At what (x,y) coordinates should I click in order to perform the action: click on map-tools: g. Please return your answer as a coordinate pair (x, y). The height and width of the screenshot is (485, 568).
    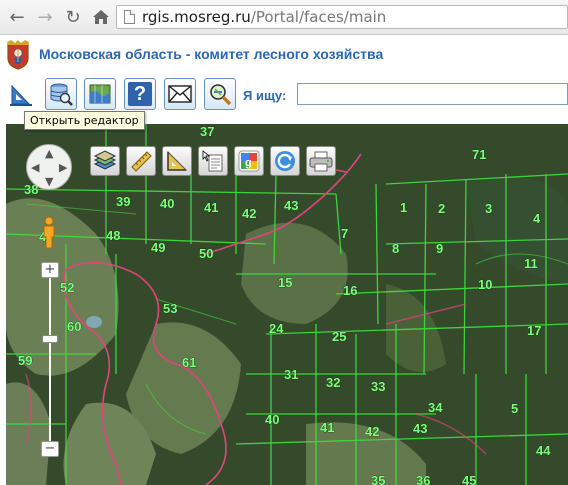
    Looking at the image, I should click on (213, 163).